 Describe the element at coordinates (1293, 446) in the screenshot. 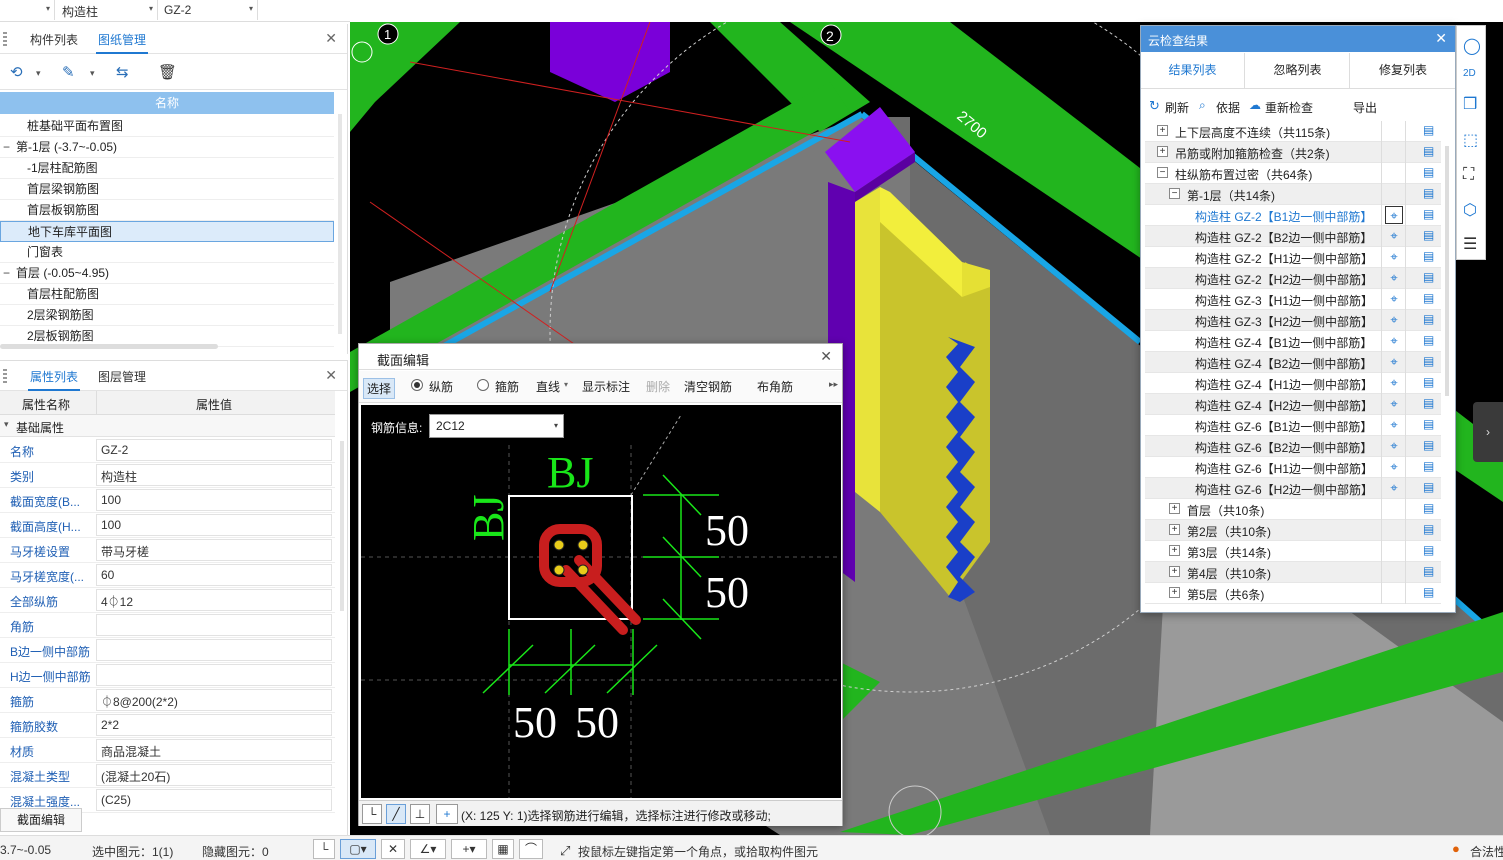

I see `cloud-result-item: 构造柱 GZ-6【B2边一侧中部筋】 ⌖ ▤` at that location.